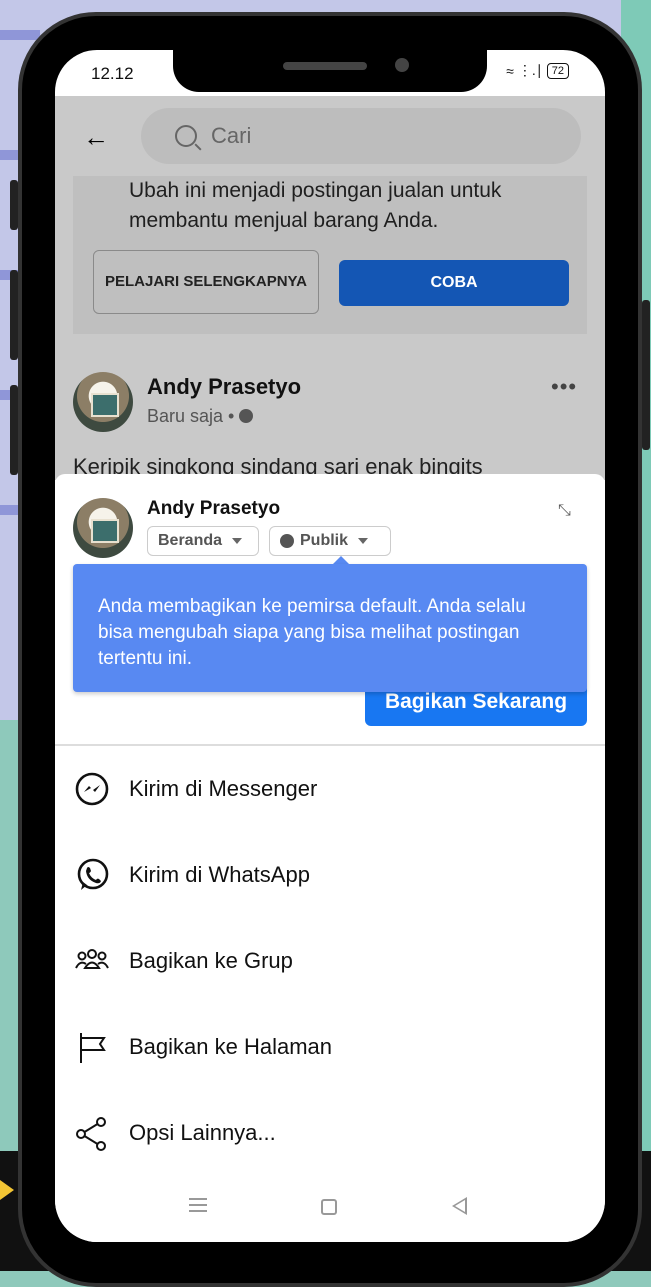 The image size is (651, 1287). I want to click on post-time: Baru saja •, so click(191, 416).